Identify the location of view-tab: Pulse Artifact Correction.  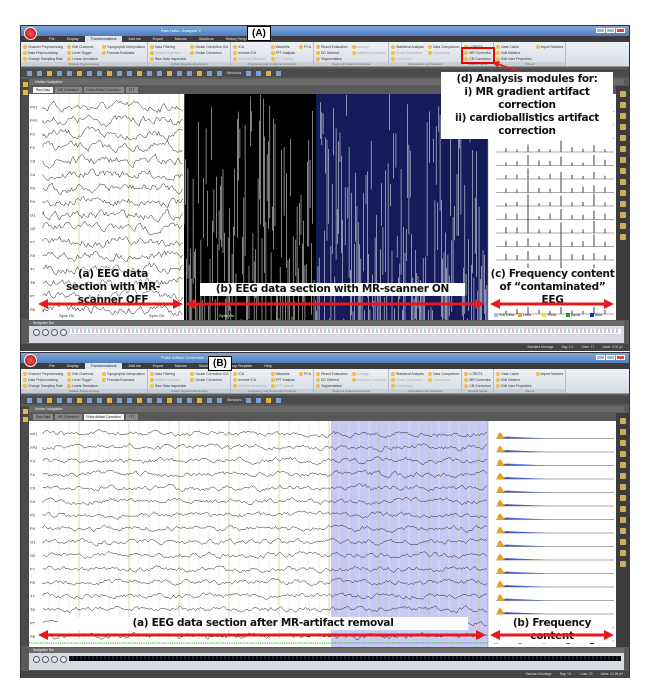
(103, 90).